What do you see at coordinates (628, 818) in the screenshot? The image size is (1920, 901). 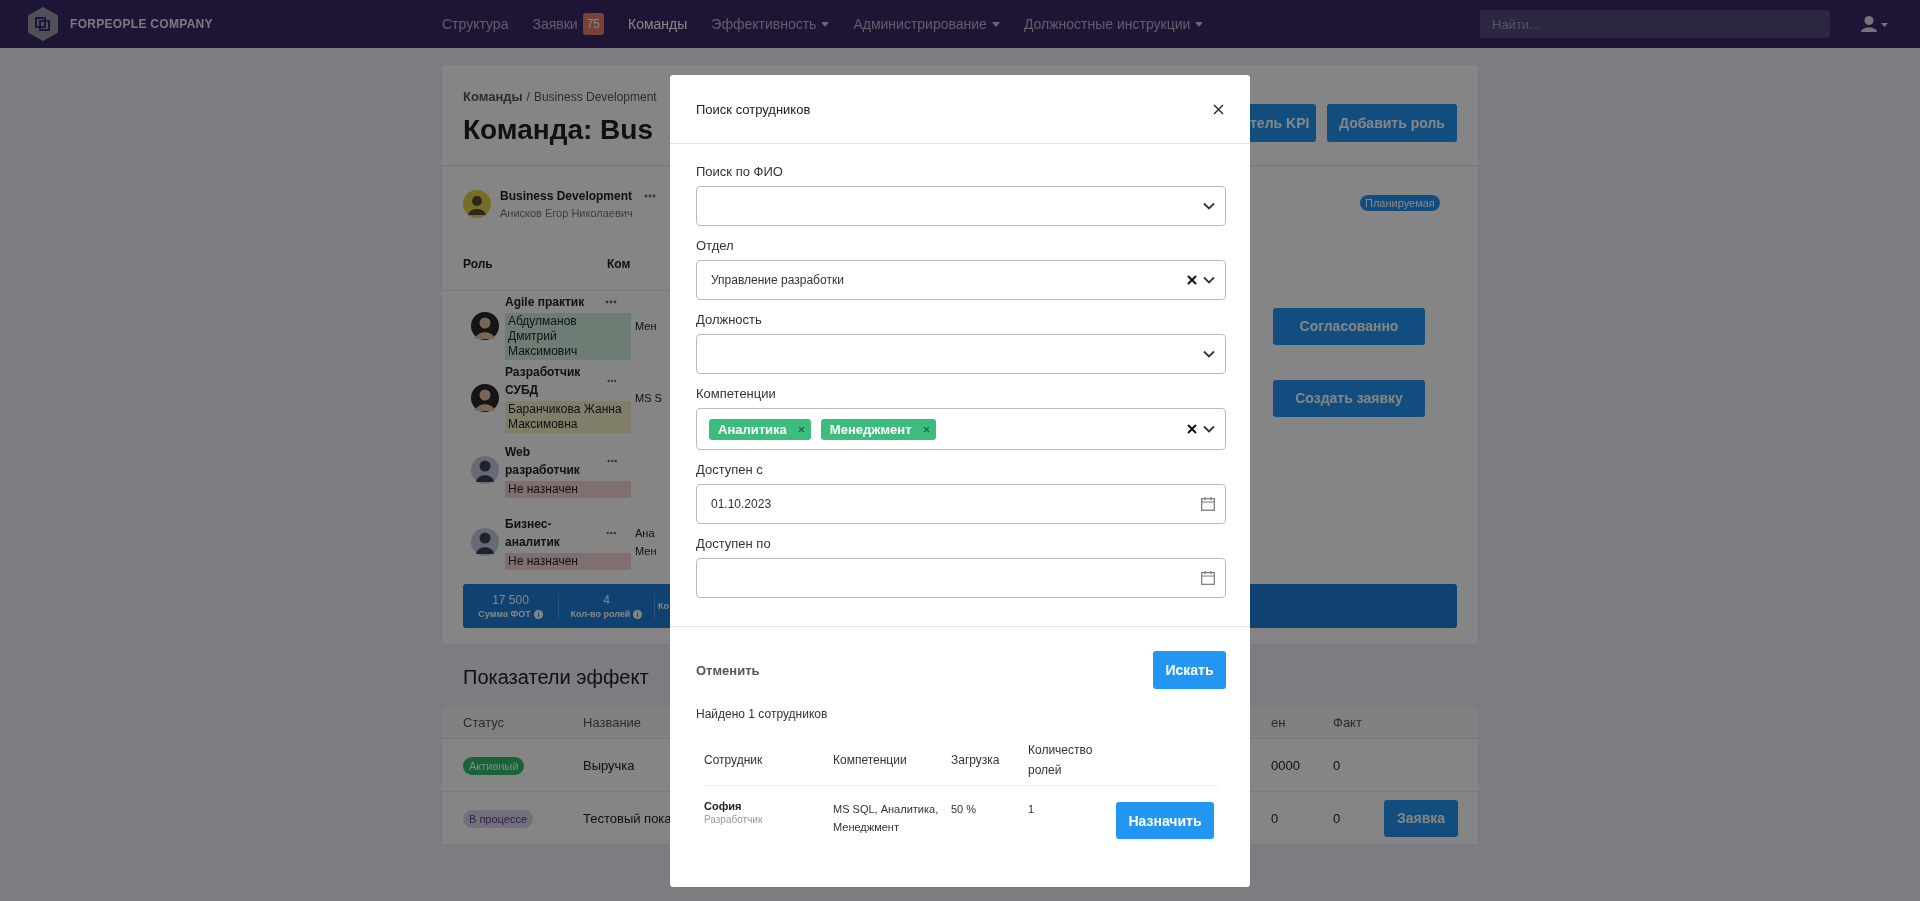 I see `table-cell-text: Тестовый пока` at bounding box center [628, 818].